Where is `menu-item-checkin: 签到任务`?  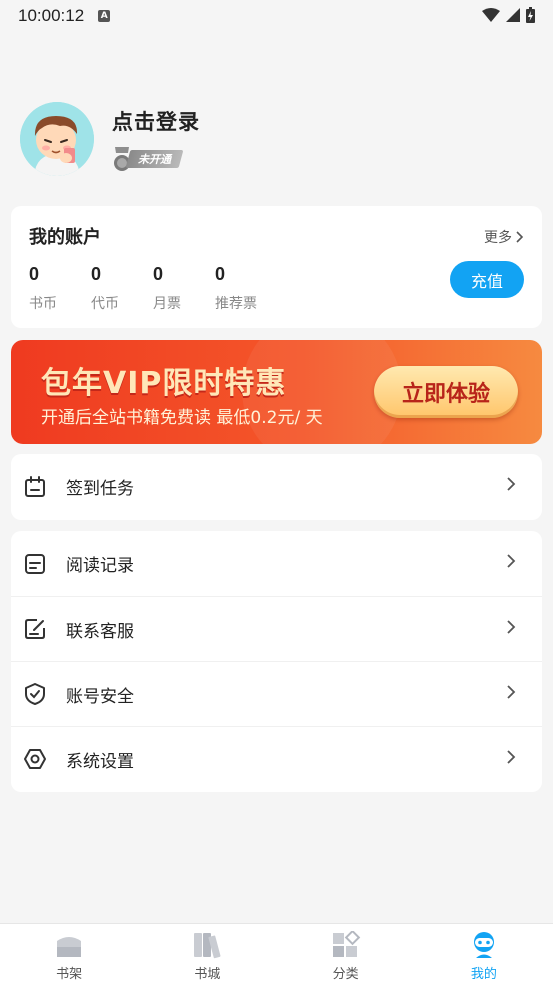 menu-item-checkin: 签到任务 is located at coordinates (276, 486).